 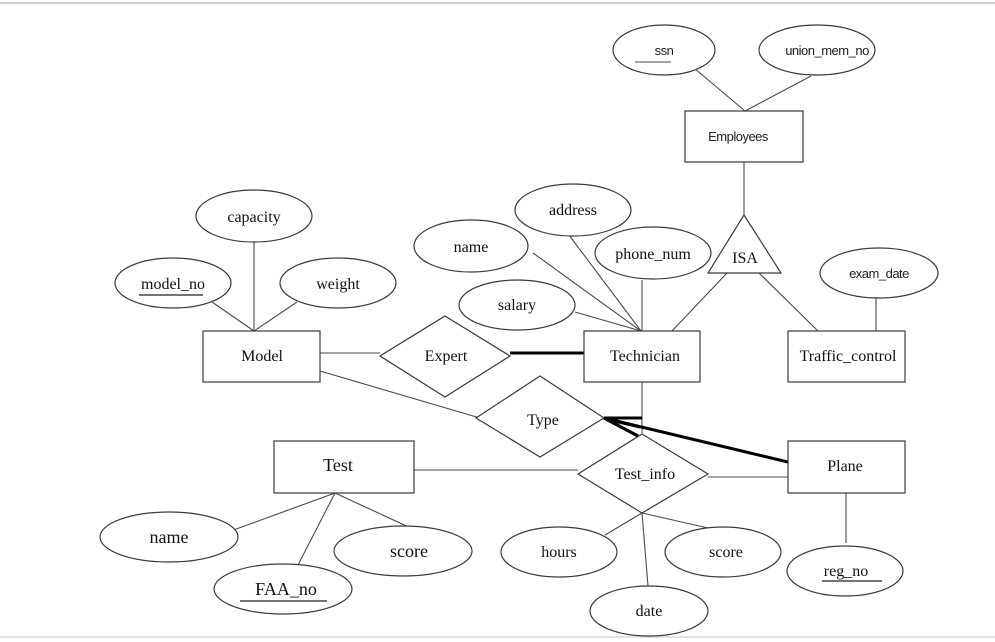 What do you see at coordinates (778, 93) in the screenshot?
I see `edge-unionmemno-employees` at bounding box center [778, 93].